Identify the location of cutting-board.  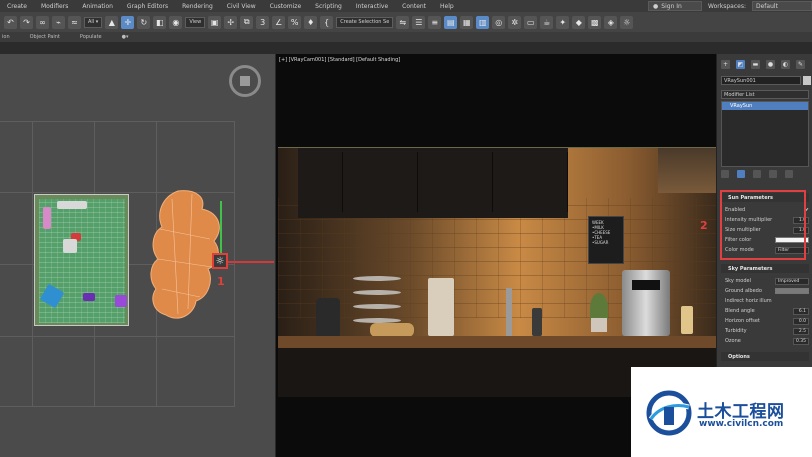
(441, 307).